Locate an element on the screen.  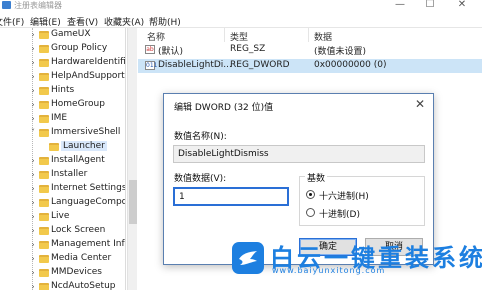
tree-item-helpandsupport: › HelpAndSupport is located at coordinates (62, 77).